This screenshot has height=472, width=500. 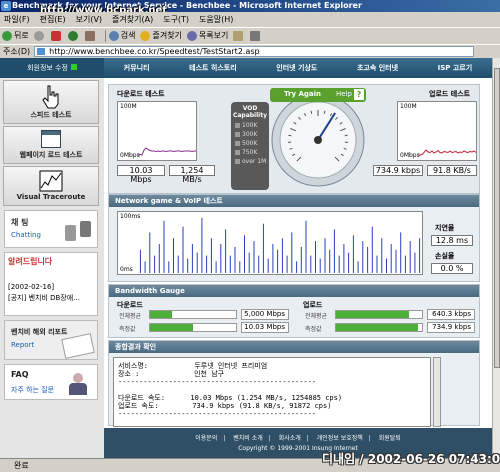 I want to click on member-edit-label: 회원정보 수정, so click(x=47, y=68).